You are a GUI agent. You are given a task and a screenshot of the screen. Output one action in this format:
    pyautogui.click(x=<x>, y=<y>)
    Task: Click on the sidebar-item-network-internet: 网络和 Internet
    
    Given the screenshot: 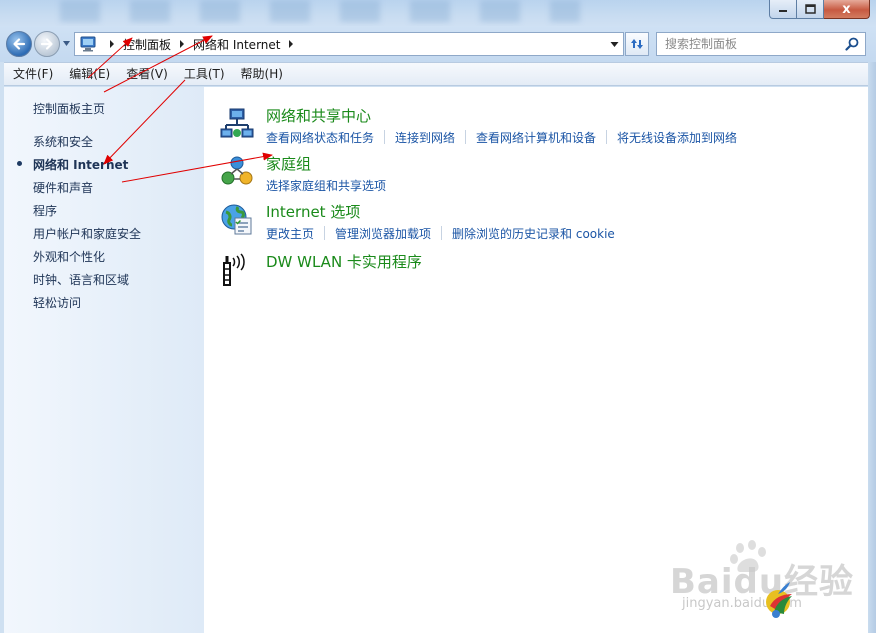 What is the action you would take?
    pyautogui.click(x=80, y=164)
    